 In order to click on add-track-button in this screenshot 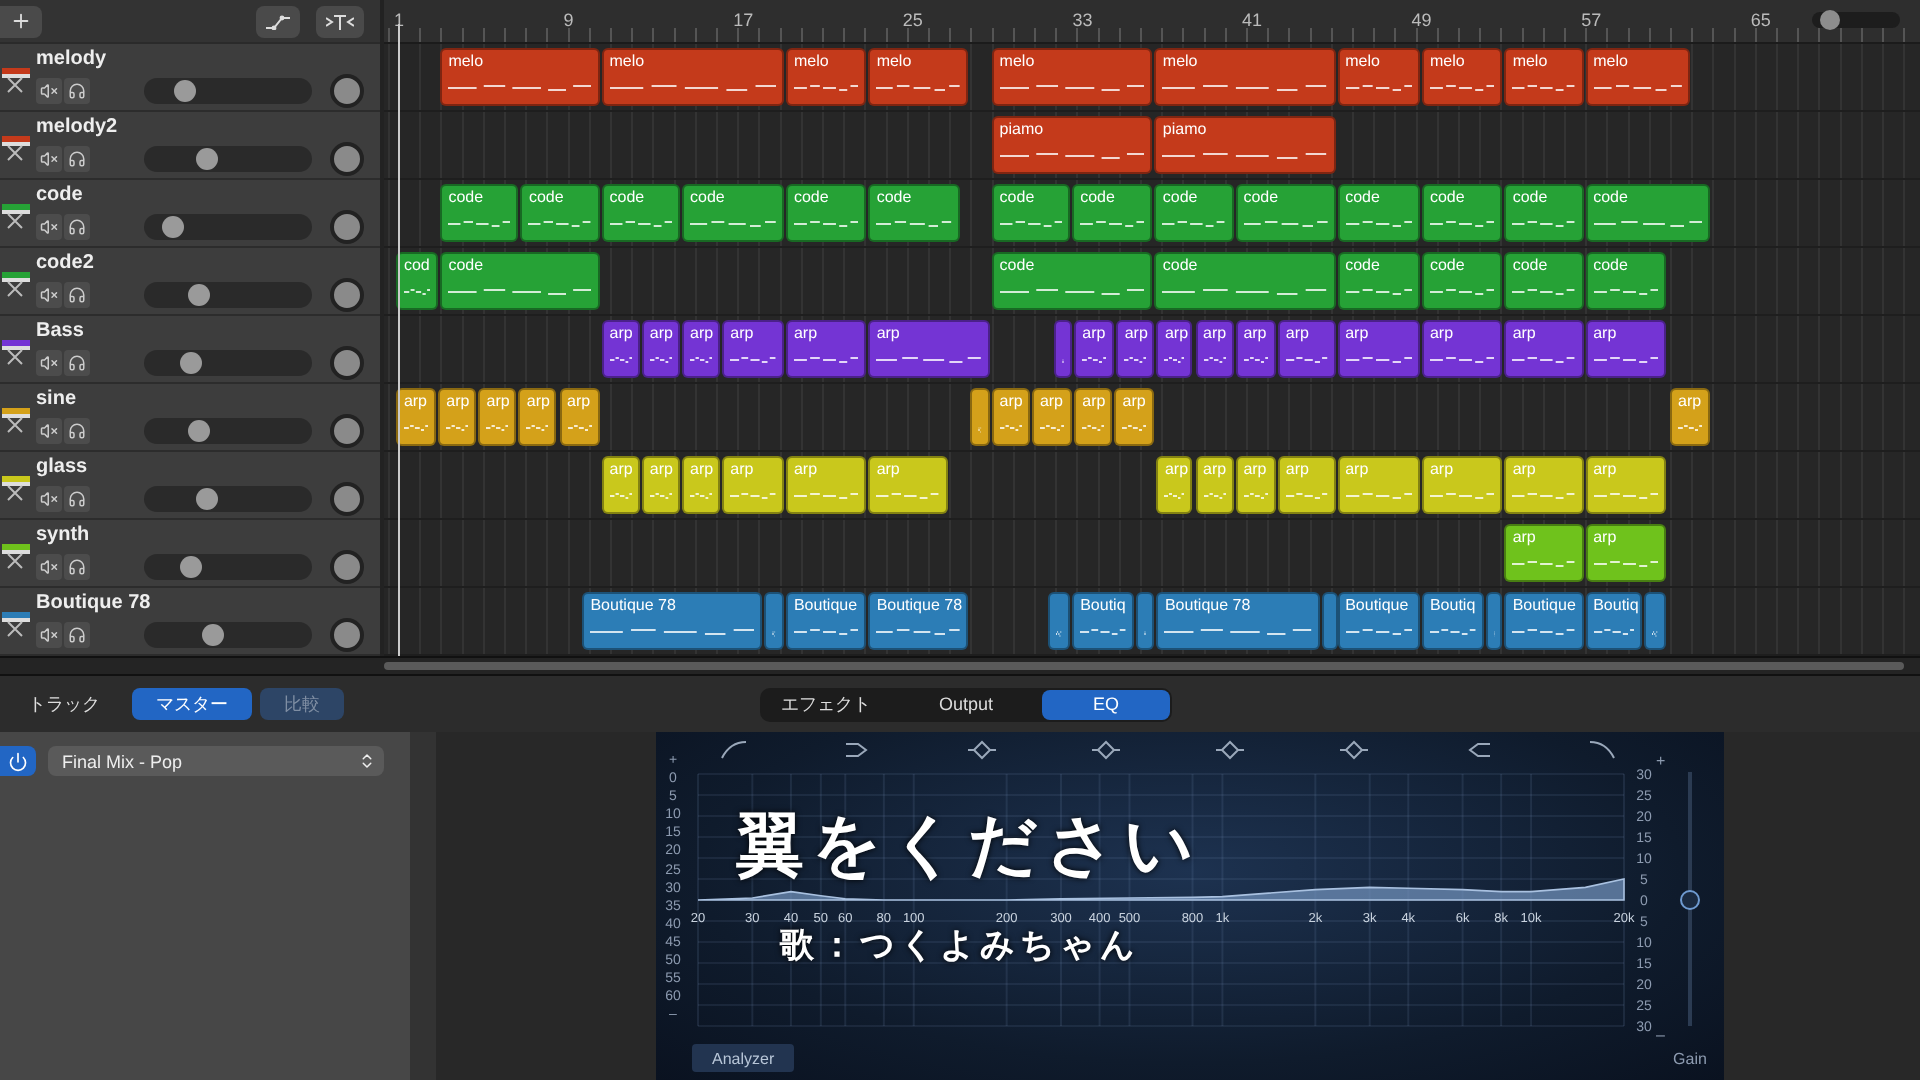, I will do `click(21, 21)`.